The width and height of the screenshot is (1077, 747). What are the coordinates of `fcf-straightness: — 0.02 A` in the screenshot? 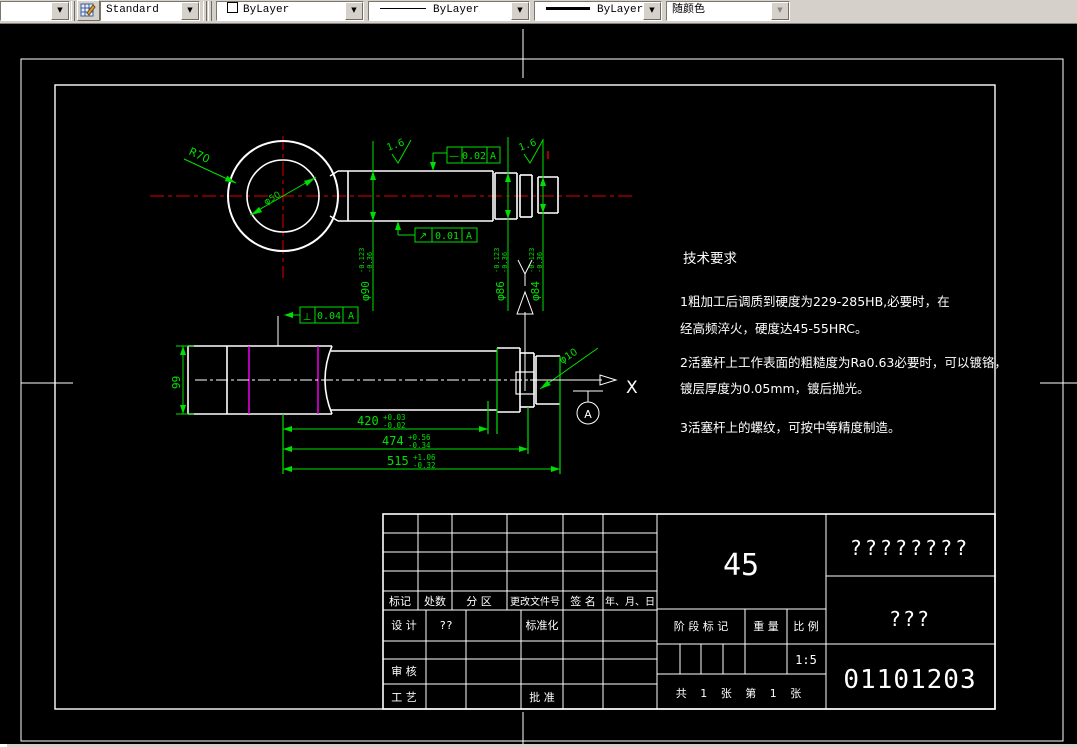 It's located at (465, 158).